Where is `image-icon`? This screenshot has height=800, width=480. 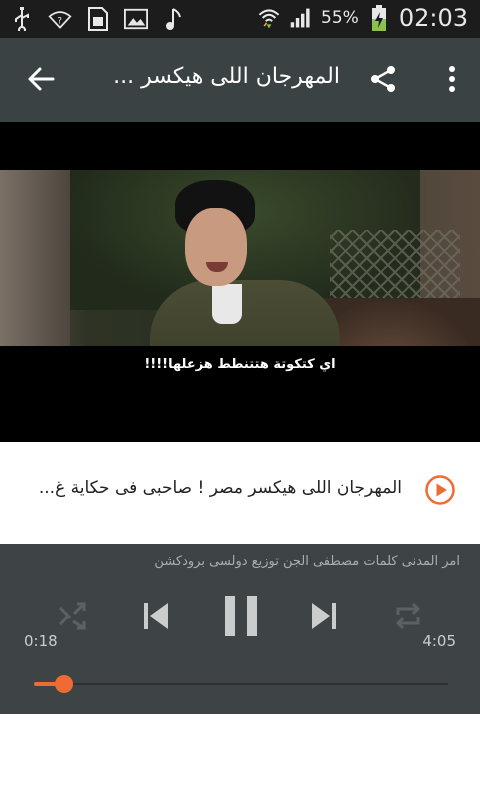 image-icon is located at coordinates (136, 19).